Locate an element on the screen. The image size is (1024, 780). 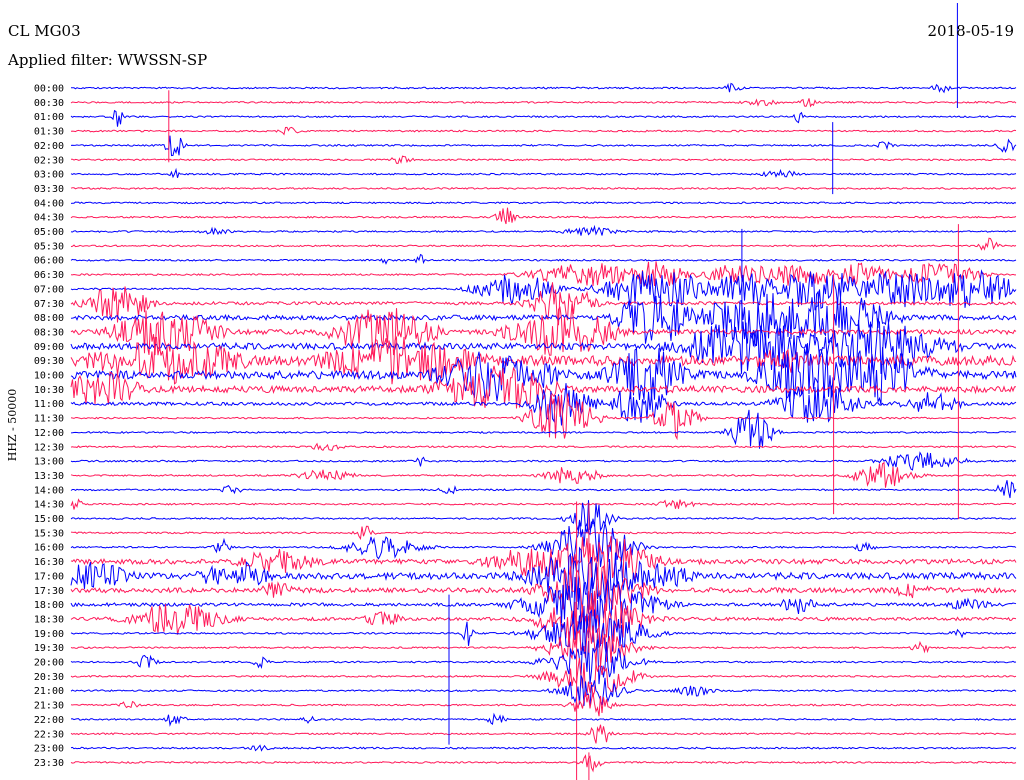
time-label: 13:00 is located at coordinates (49, 462).